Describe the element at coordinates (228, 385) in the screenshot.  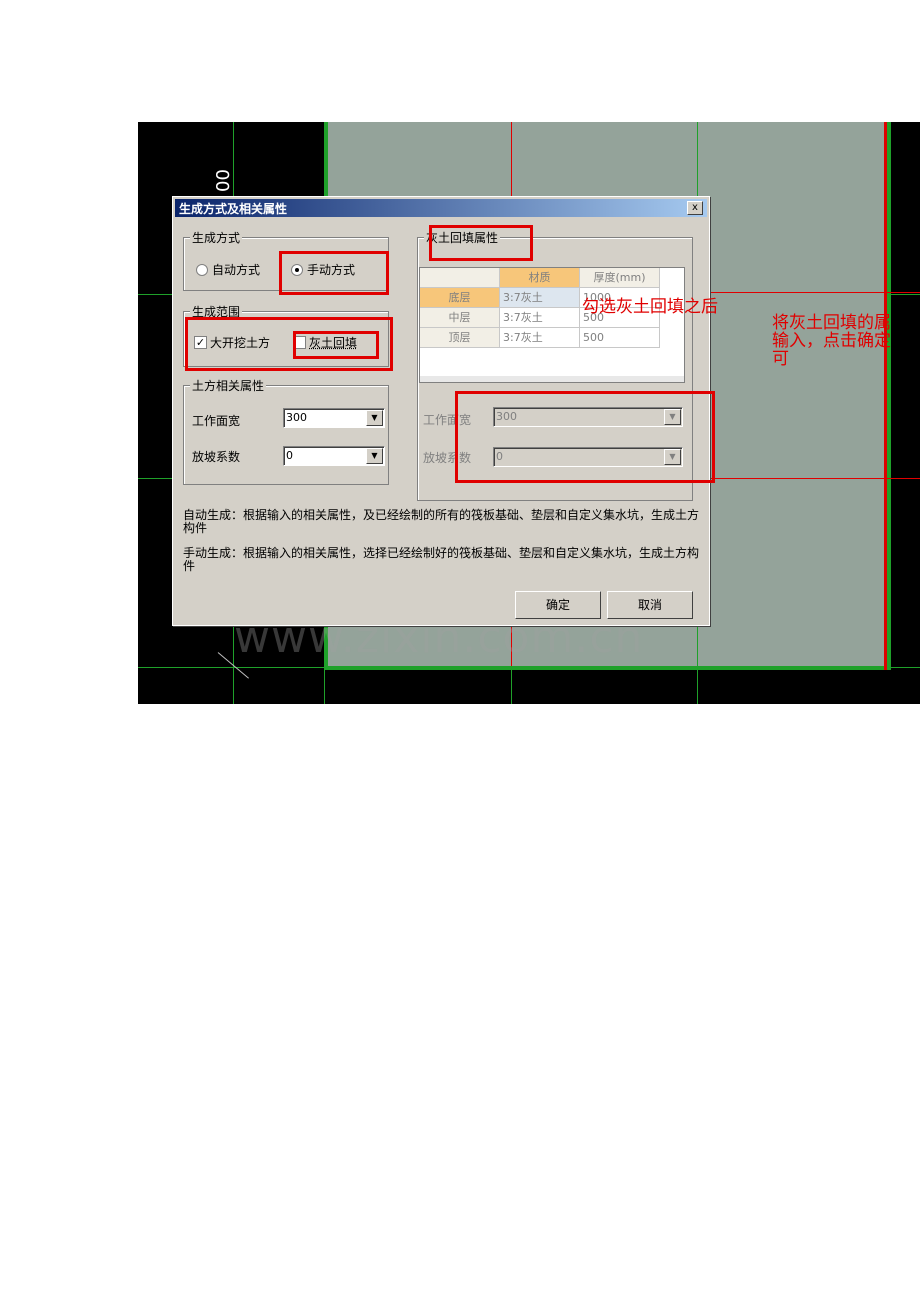
I see `earth-props-legend: 土方相关属性` at that location.